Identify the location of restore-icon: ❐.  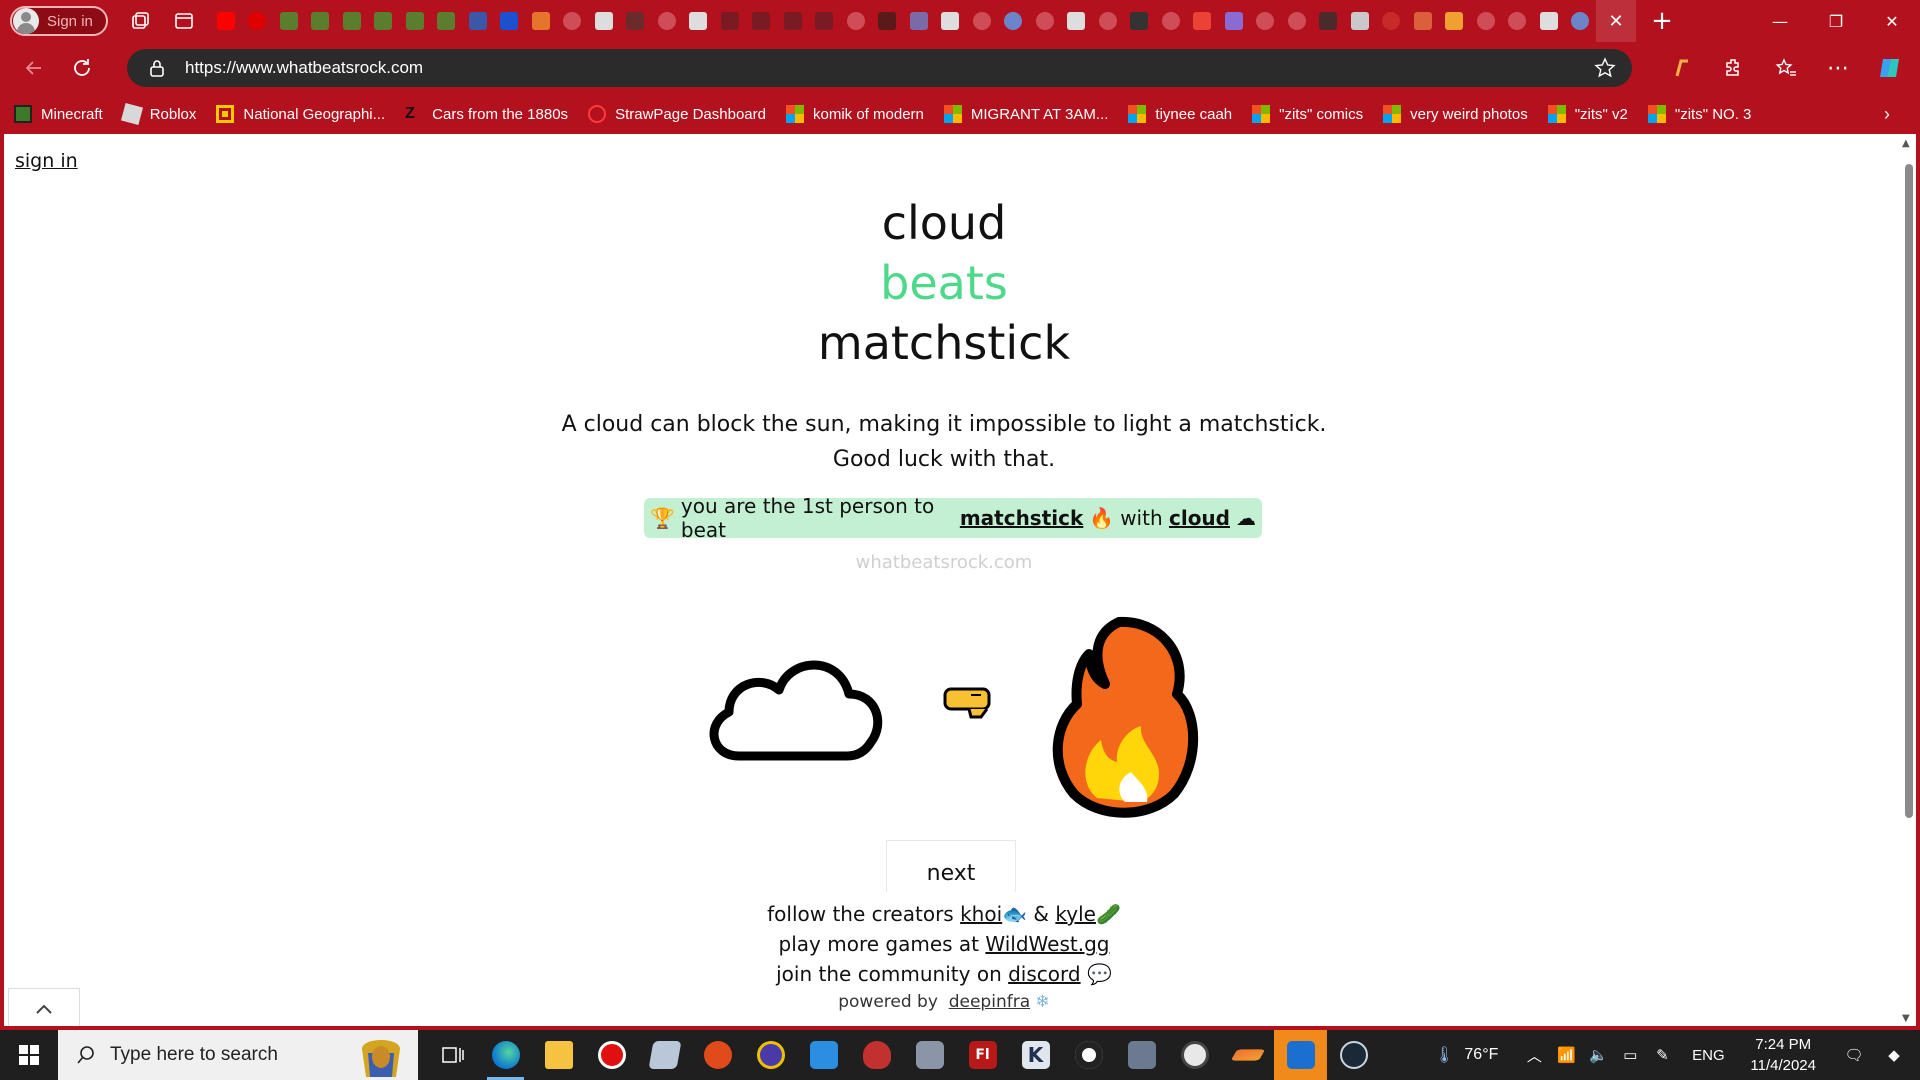
(1836, 21).